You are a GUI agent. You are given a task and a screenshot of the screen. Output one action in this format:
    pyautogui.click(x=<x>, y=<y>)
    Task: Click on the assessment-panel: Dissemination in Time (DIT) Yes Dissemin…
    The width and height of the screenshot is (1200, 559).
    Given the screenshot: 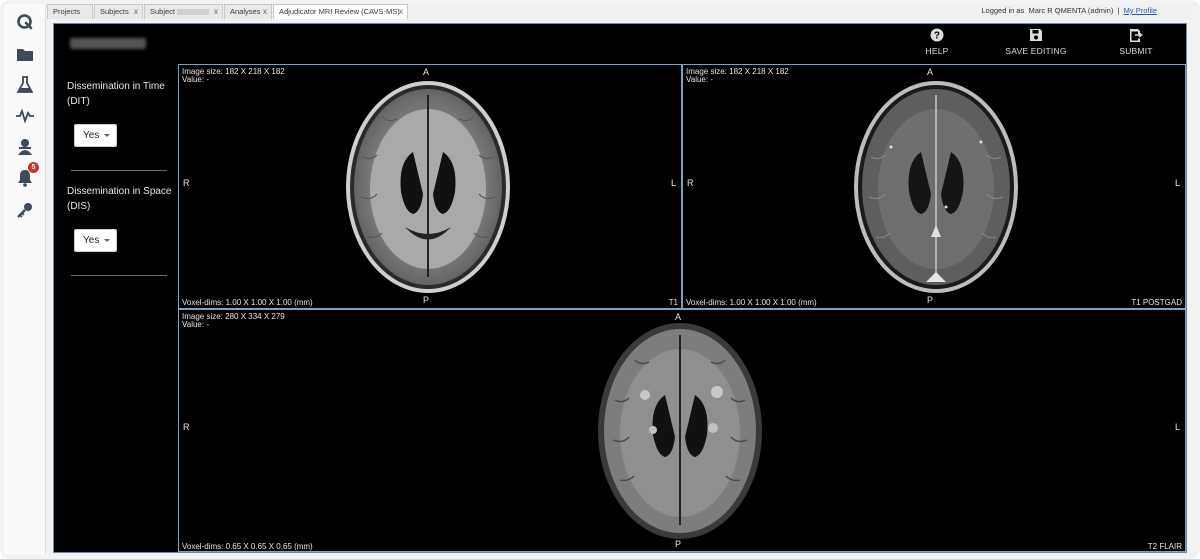 What is the action you would take?
    pyautogui.click(x=116, y=308)
    